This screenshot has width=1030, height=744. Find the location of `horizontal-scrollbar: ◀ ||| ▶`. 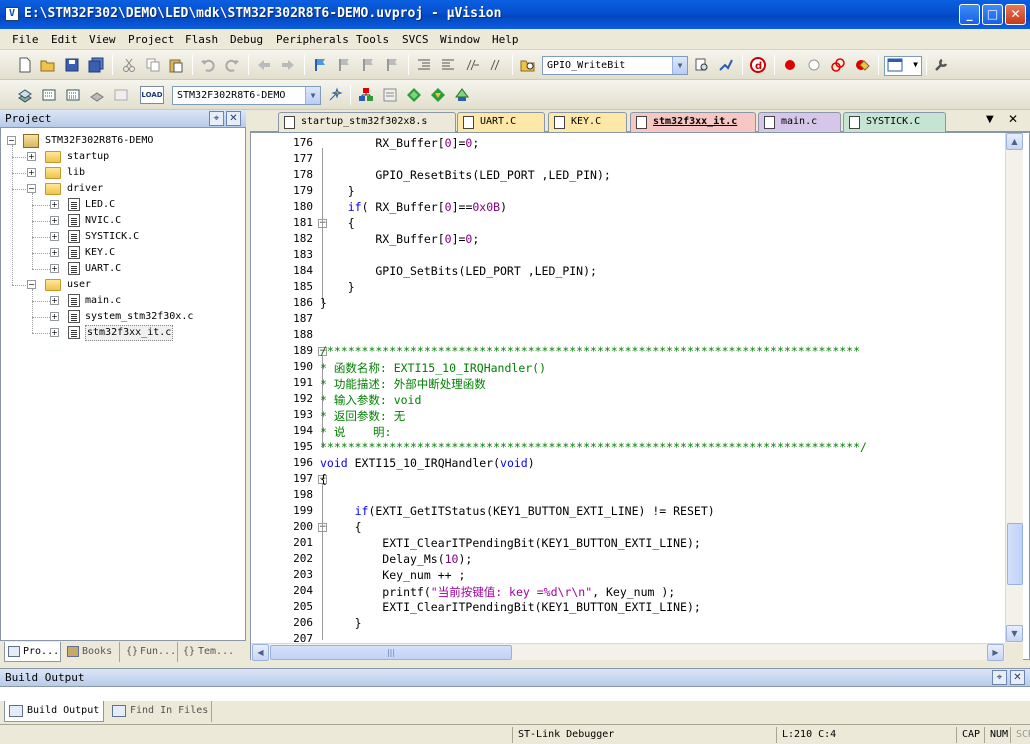

horizontal-scrollbar: ◀ ||| ▶ is located at coordinates (628, 652).